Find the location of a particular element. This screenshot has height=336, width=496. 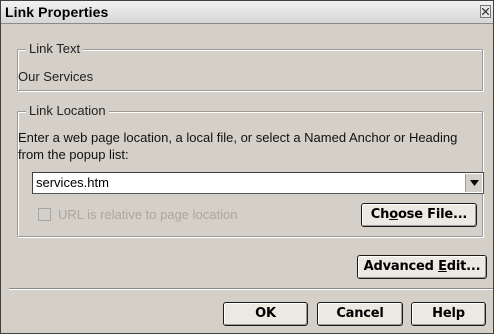

link-text-value: Our Services is located at coordinates (56, 76).